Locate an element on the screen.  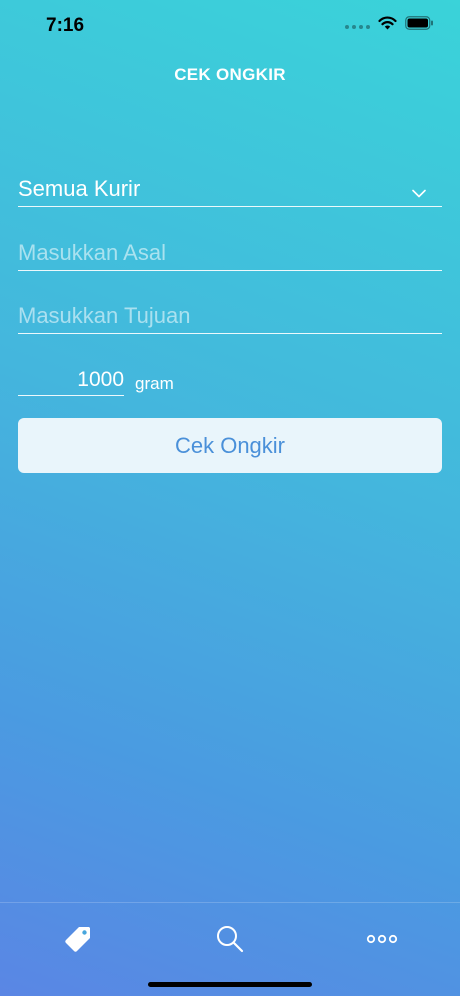
battery-icon is located at coordinates (419, 23).